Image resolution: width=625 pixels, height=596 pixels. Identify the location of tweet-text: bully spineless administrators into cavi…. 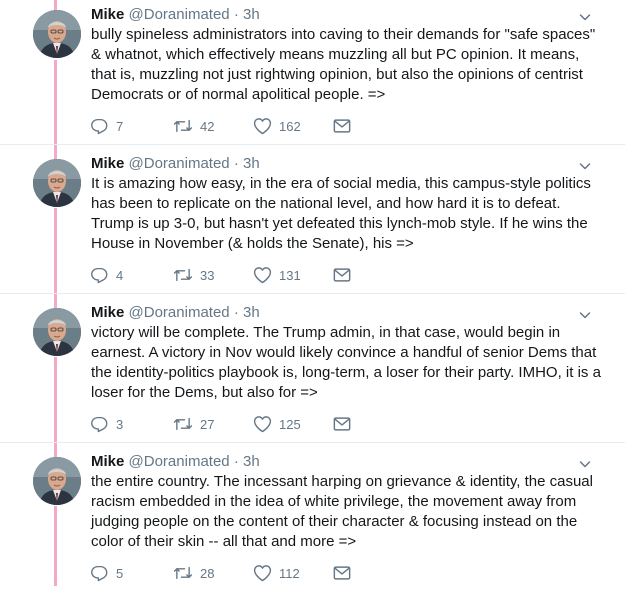
(343, 64).